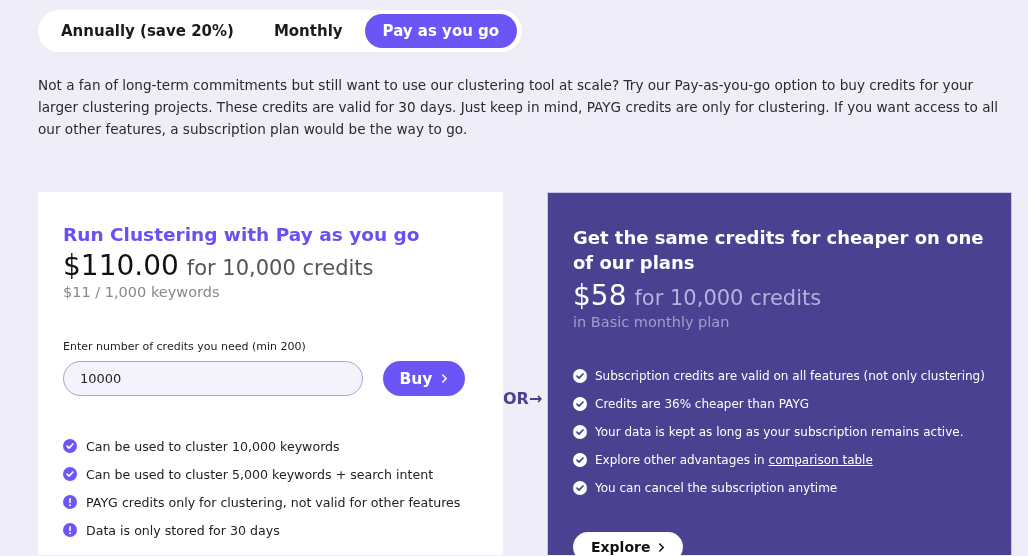  What do you see at coordinates (260, 474) in the screenshot?
I see `feature-text: Can be used to cluster 5,000 keywords + search intent` at bounding box center [260, 474].